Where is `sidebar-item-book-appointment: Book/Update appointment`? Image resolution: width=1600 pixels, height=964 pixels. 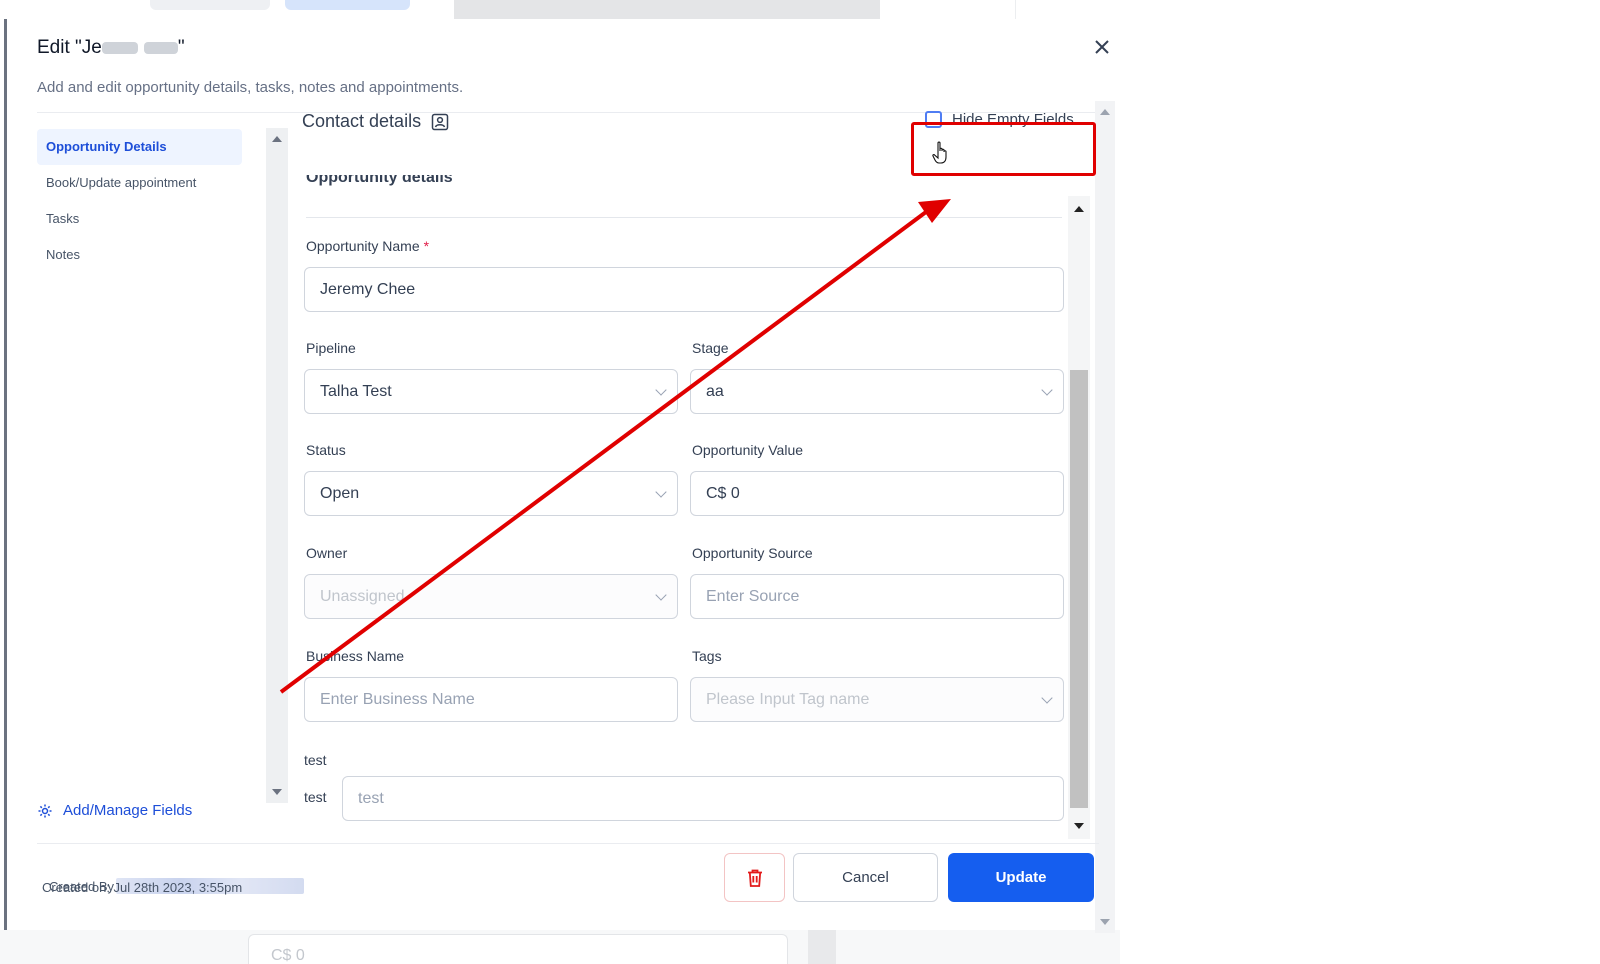
sidebar-item-book-appointment: Book/Update appointment is located at coordinates (139, 183).